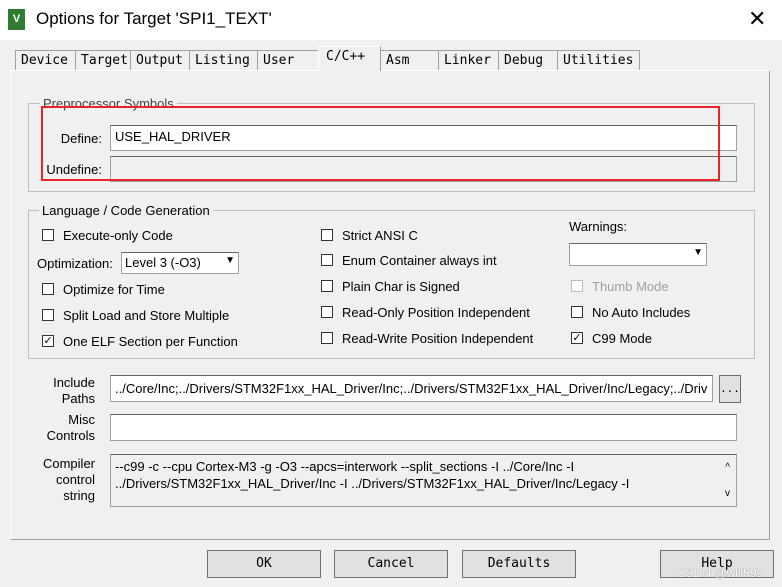  Describe the element at coordinates (436, 312) in the screenshot. I see `ro-pi-label: Read-Only Position Independent` at that location.